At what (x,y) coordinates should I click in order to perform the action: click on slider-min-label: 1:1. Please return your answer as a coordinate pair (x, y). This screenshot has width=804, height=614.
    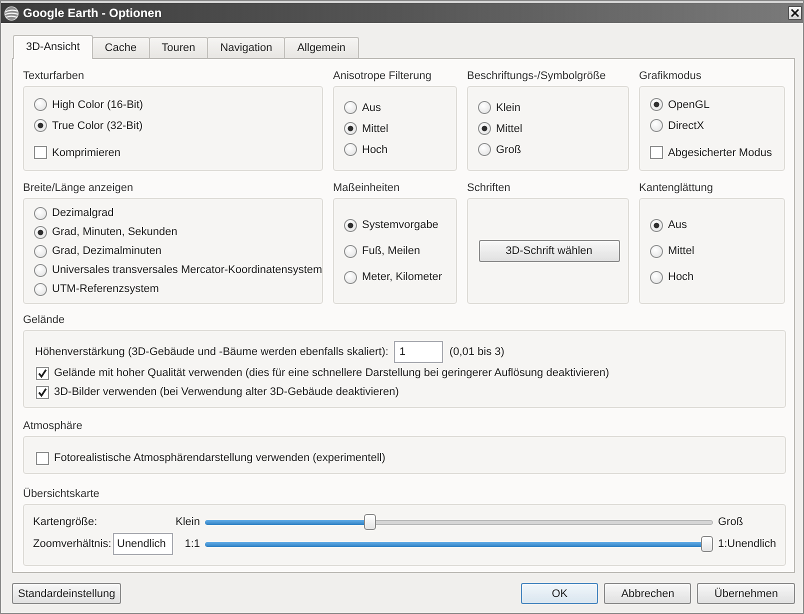
    Looking at the image, I should click on (192, 544).